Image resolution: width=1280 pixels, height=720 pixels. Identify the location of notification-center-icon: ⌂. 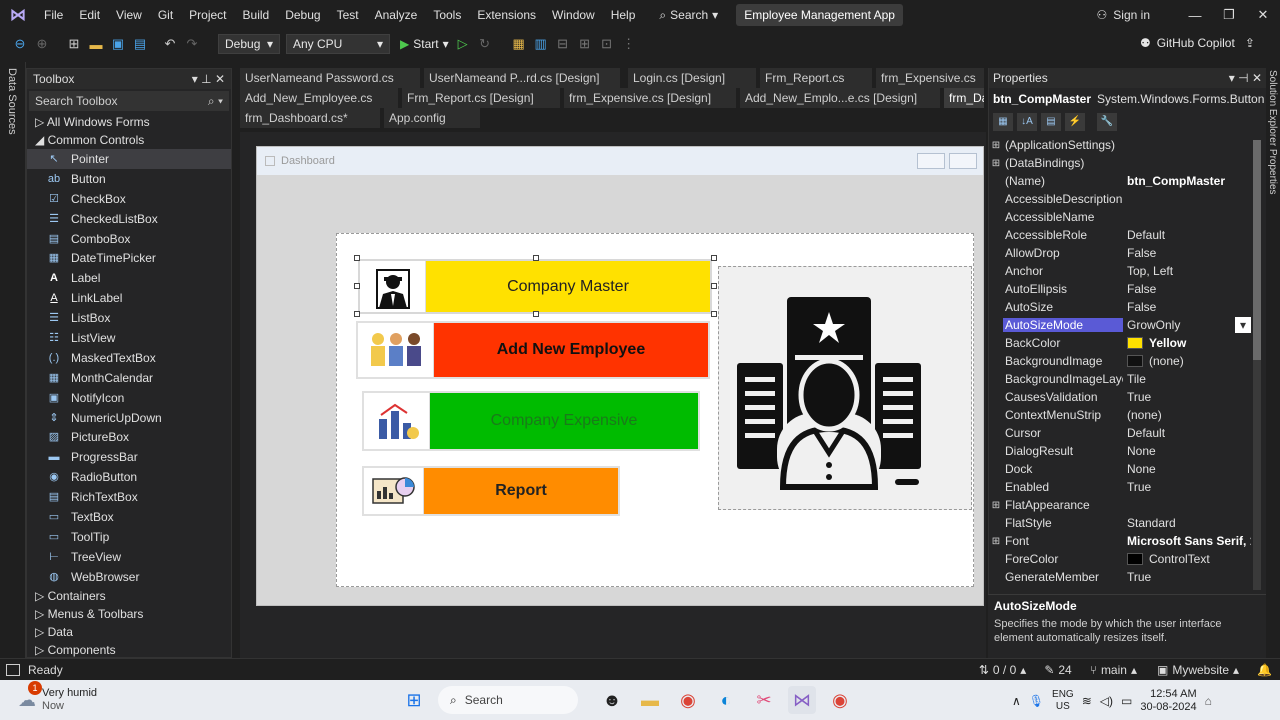
(1208, 701).